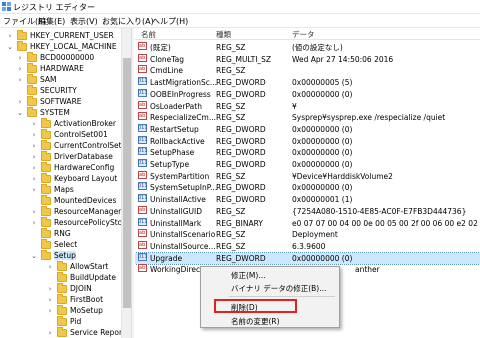 This screenshot has height=338, width=480. Describe the element at coordinates (223, 34) in the screenshot. I see `column-header-type: 種類` at that location.